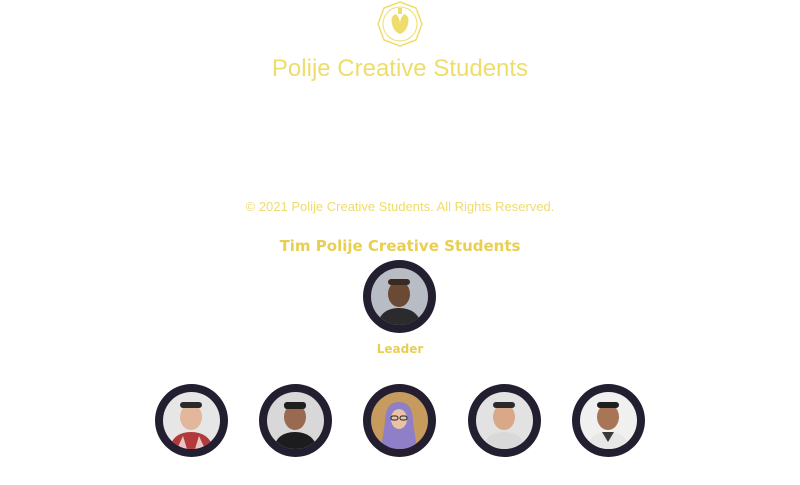  I want to click on team-heading: Tim Polije Creative Students, so click(400, 246).